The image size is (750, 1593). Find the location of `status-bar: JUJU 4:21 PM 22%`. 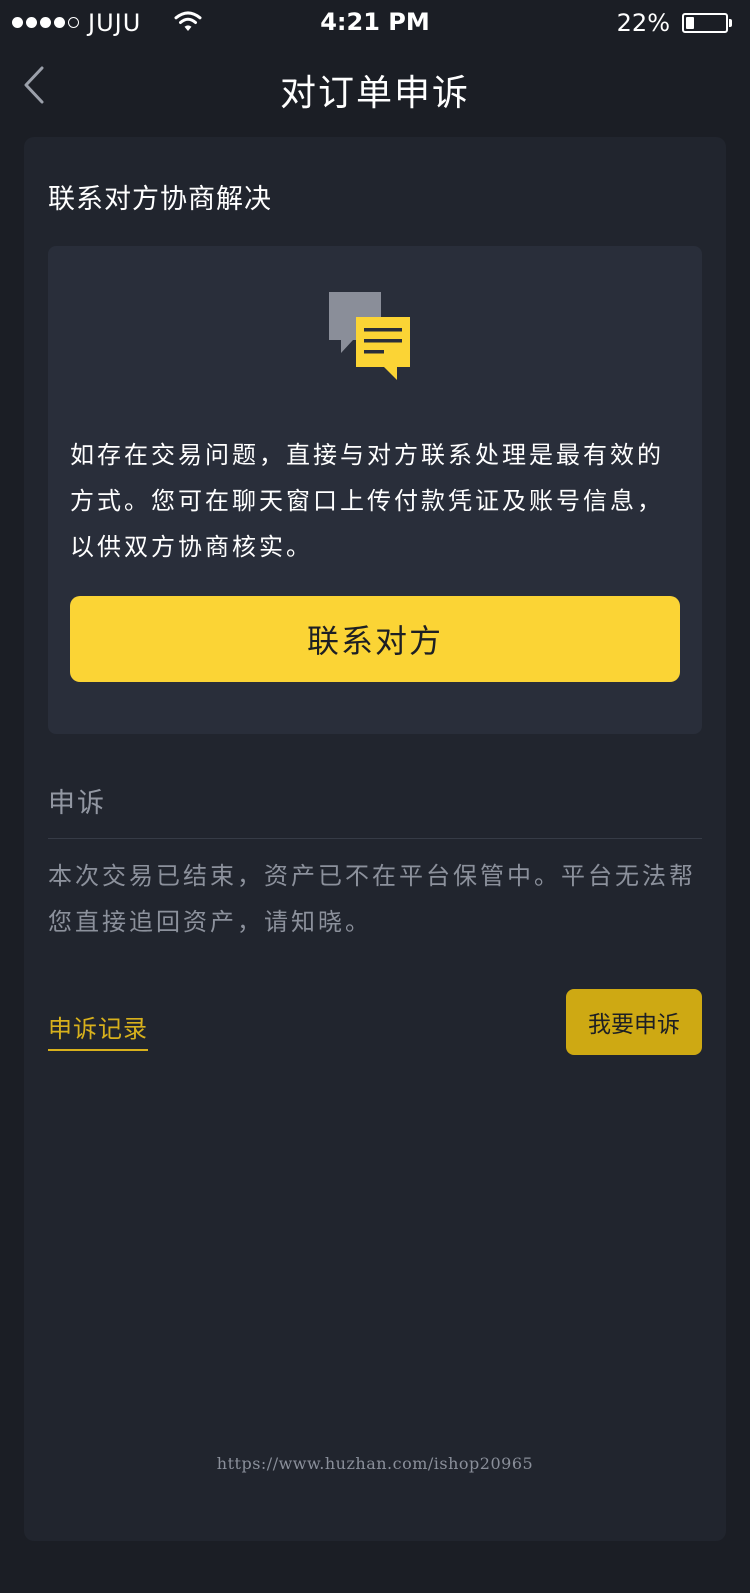

status-bar: JUJU 4:21 PM 22% is located at coordinates (375, 23).